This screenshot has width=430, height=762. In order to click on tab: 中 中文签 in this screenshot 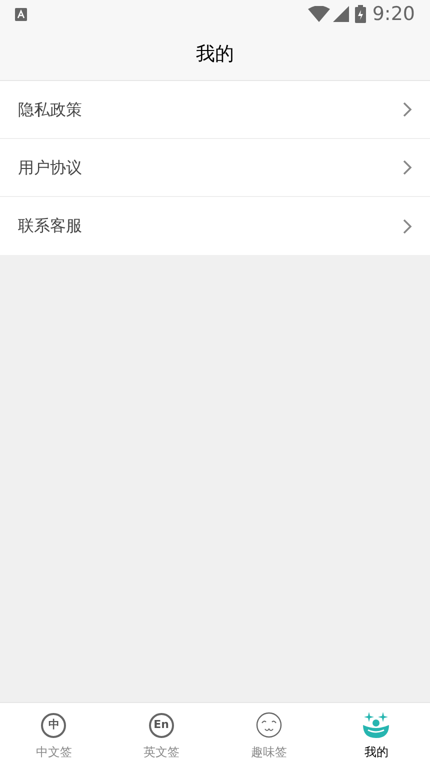, I will do `click(54, 732)`.